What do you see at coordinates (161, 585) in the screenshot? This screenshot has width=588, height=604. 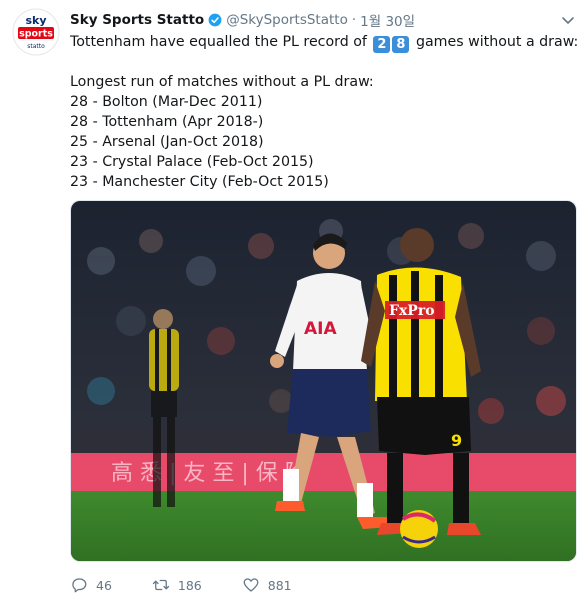 I see `retweet-icon` at bounding box center [161, 585].